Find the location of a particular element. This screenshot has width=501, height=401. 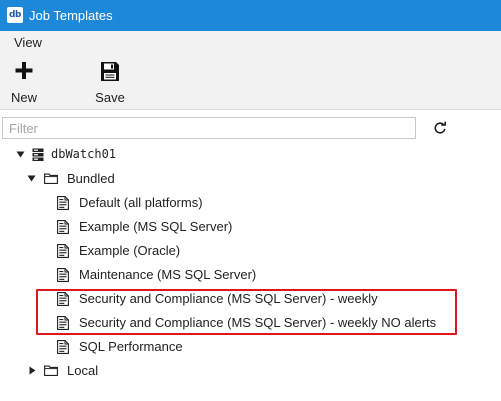

caret-right-icon is located at coordinates (32, 370).